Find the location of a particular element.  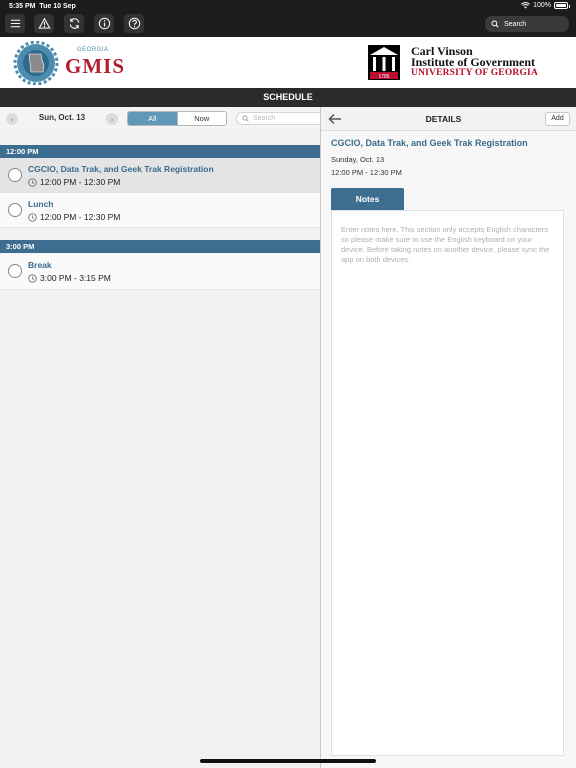

gmis-logo: GEORGIA GMIS is located at coordinates (78, 63).